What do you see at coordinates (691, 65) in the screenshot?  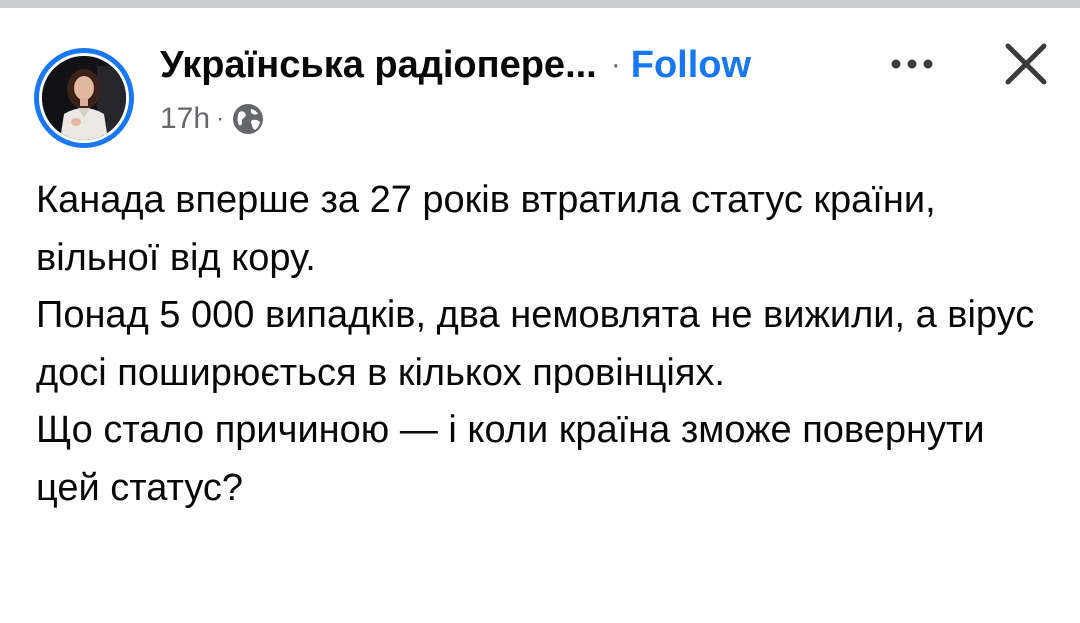 I see `follow-button: Follow` at bounding box center [691, 65].